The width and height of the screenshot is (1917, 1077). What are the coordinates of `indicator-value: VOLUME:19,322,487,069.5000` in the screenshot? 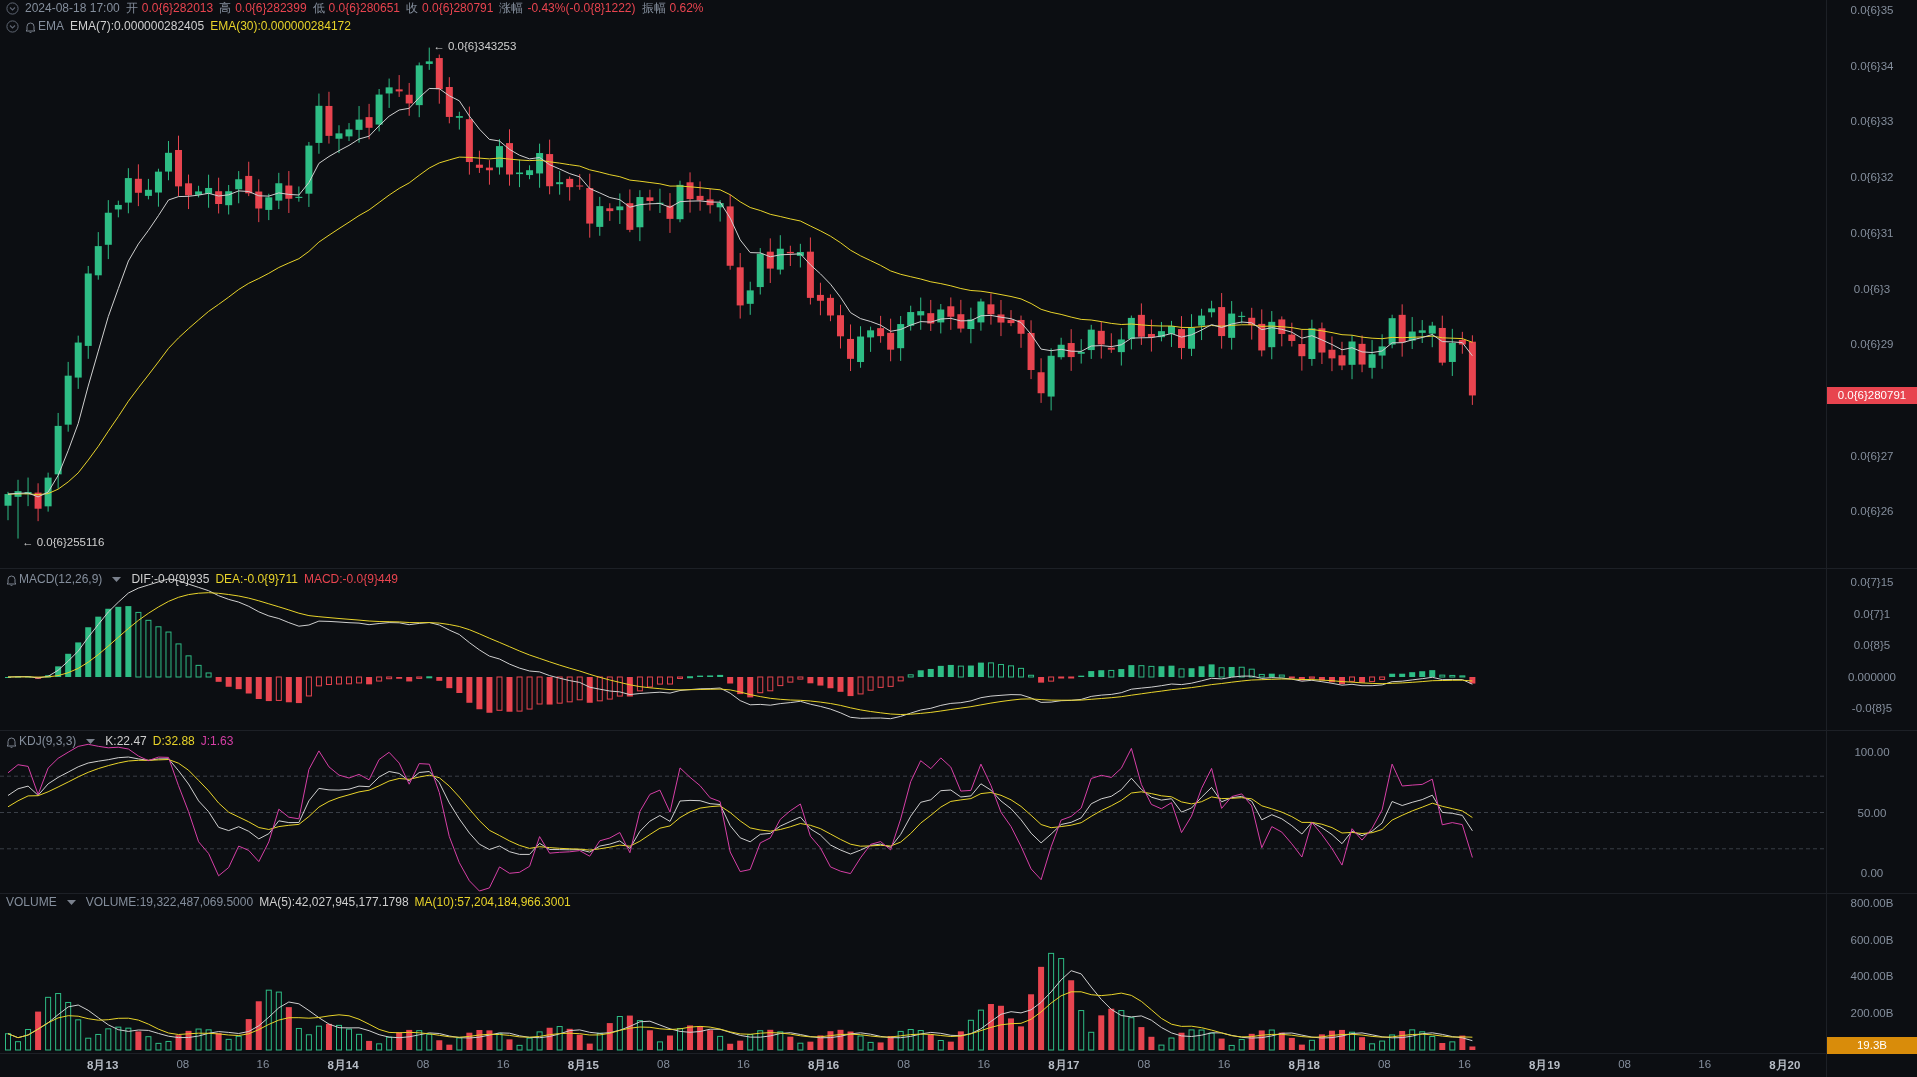 It's located at (169, 902).